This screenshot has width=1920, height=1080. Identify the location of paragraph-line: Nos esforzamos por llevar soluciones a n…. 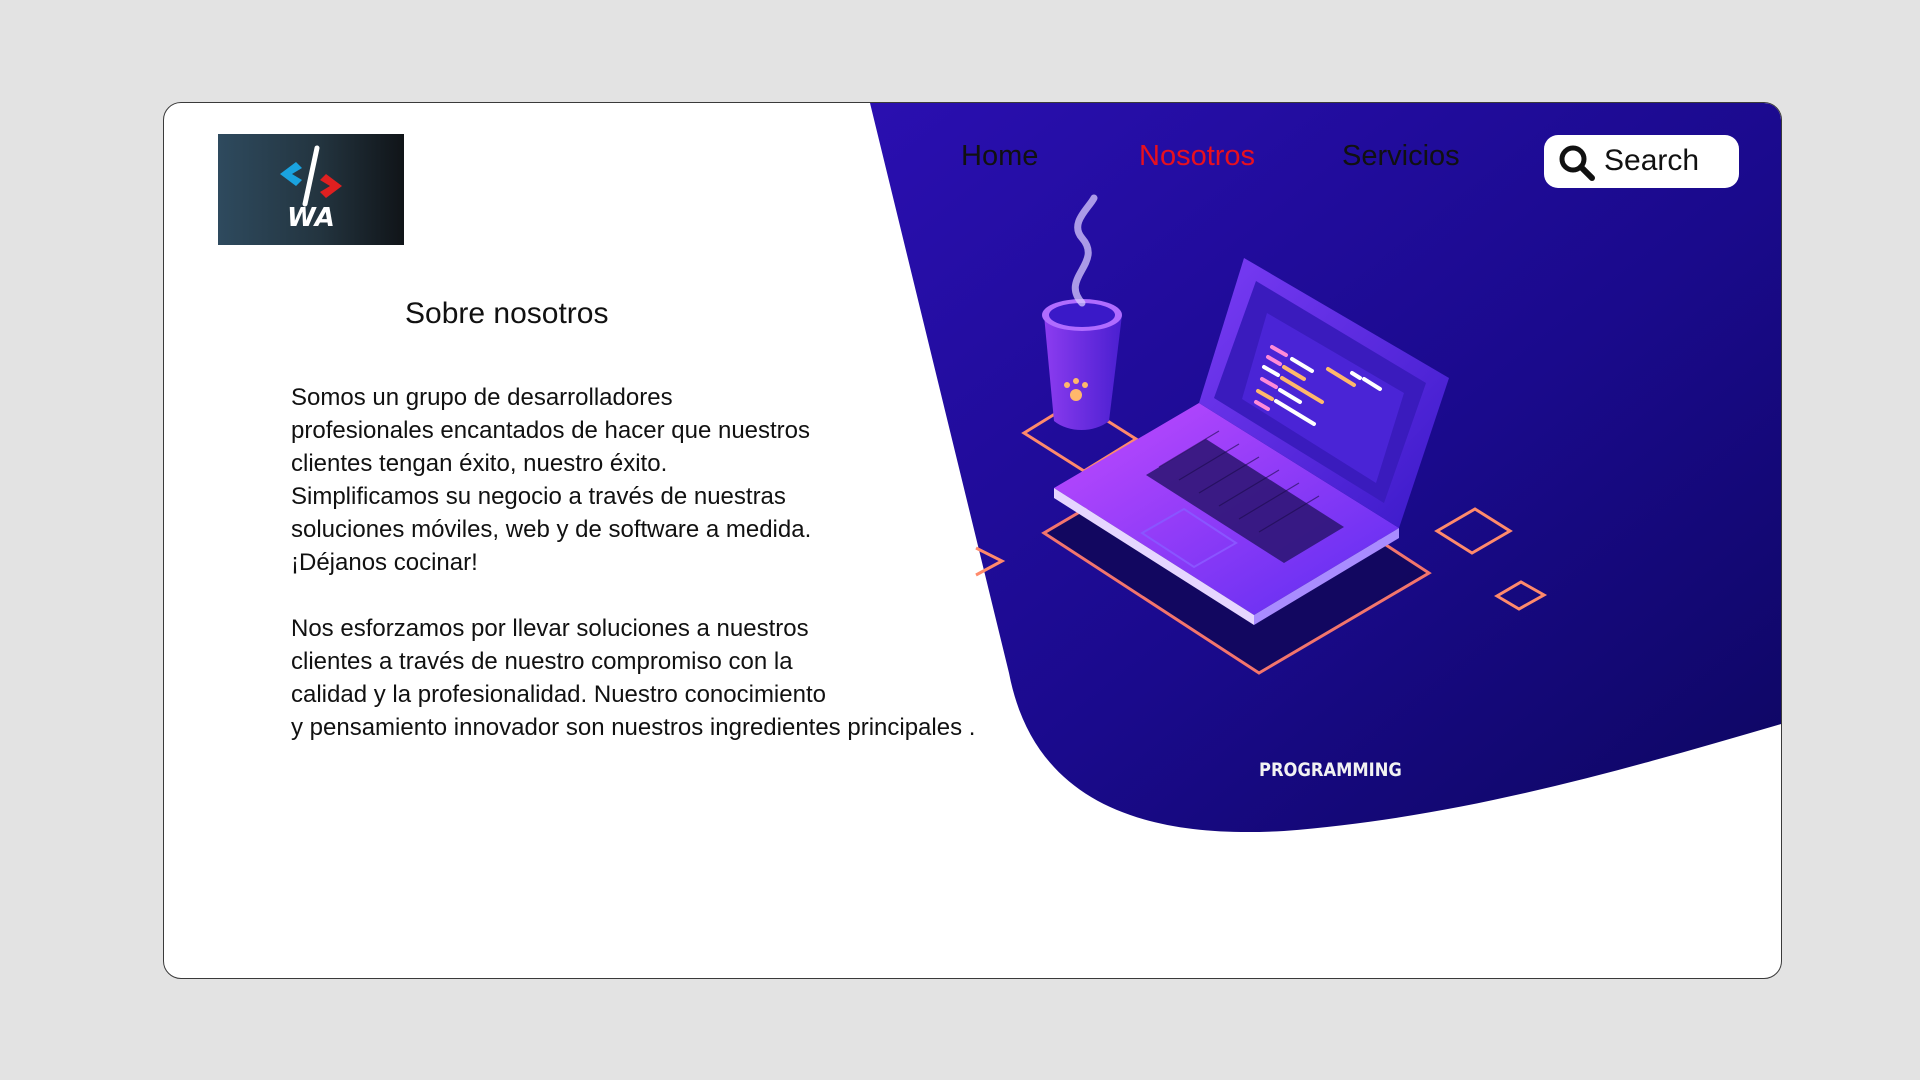
(550, 628).